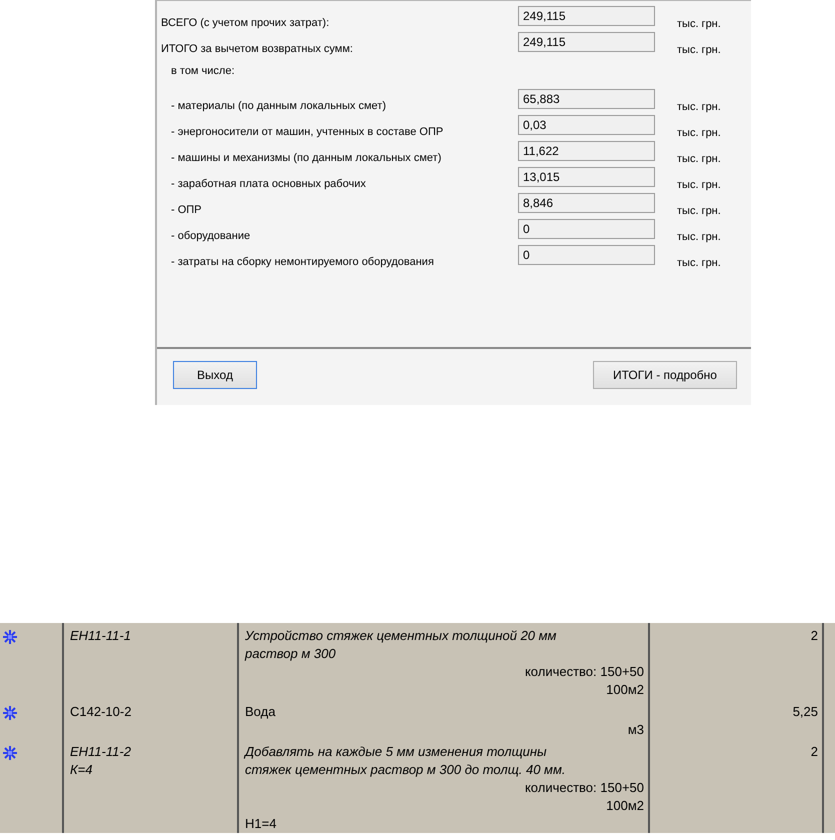  Describe the element at coordinates (805, 712) in the screenshot. I see `quantity-value: 5,25` at that location.